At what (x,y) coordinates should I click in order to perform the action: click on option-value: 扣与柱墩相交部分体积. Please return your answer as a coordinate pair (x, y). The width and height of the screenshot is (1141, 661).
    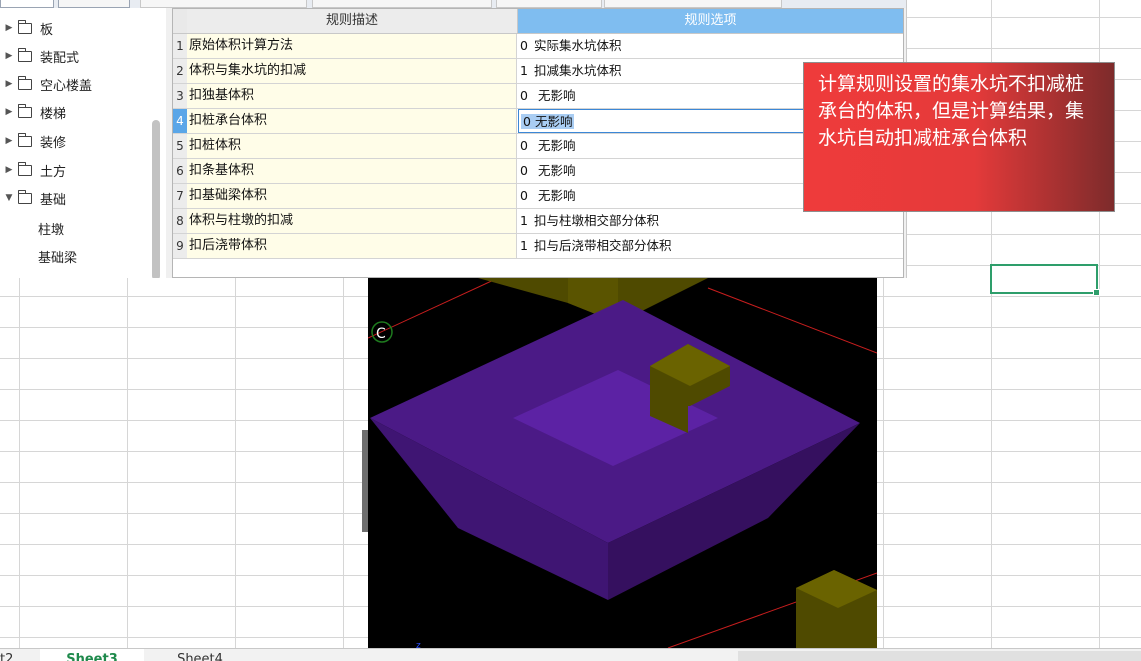
    Looking at the image, I should click on (597, 220).